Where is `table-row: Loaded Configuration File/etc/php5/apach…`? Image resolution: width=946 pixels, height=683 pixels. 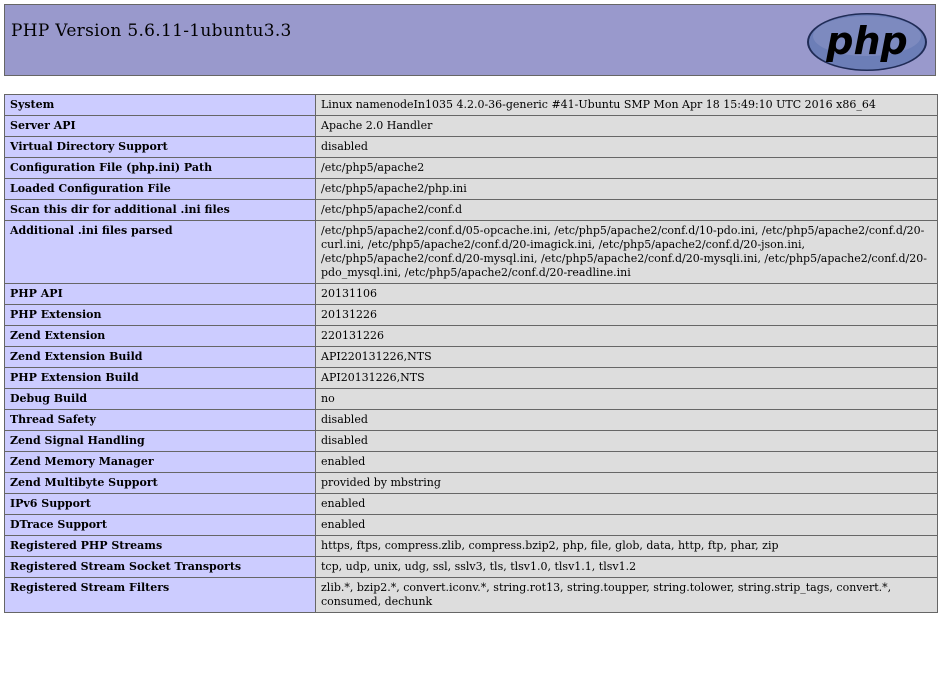 table-row: Loaded Configuration File/etc/php5/apach… is located at coordinates (471, 189).